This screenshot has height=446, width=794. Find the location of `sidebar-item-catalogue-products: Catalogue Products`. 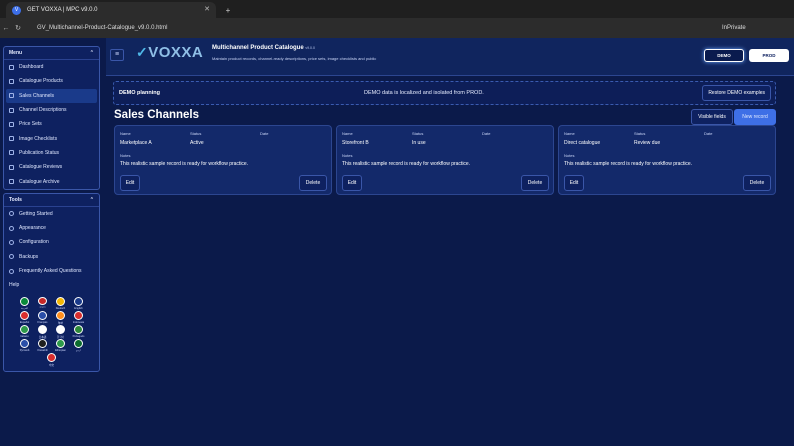

sidebar-item-catalogue-products: Catalogue Products is located at coordinates (51, 81).